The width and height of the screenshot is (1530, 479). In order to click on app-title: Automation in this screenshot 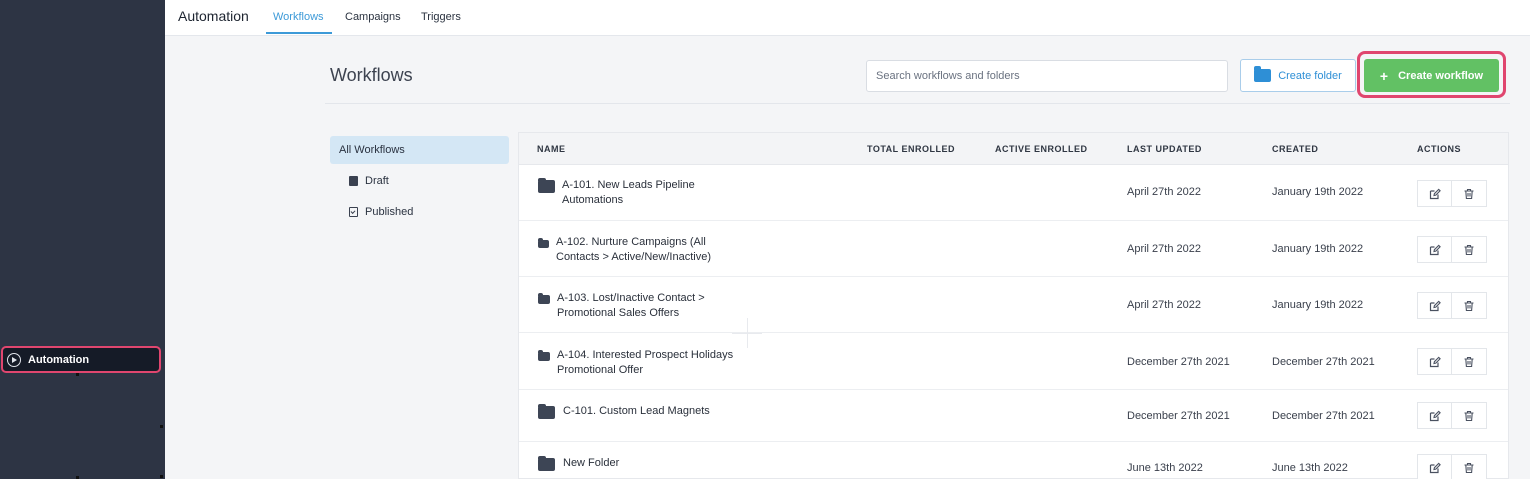, I will do `click(213, 16)`.